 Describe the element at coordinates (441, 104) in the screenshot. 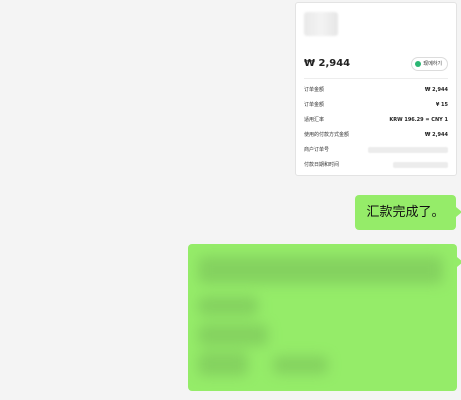

I see `row-value: ¥ 15` at that location.